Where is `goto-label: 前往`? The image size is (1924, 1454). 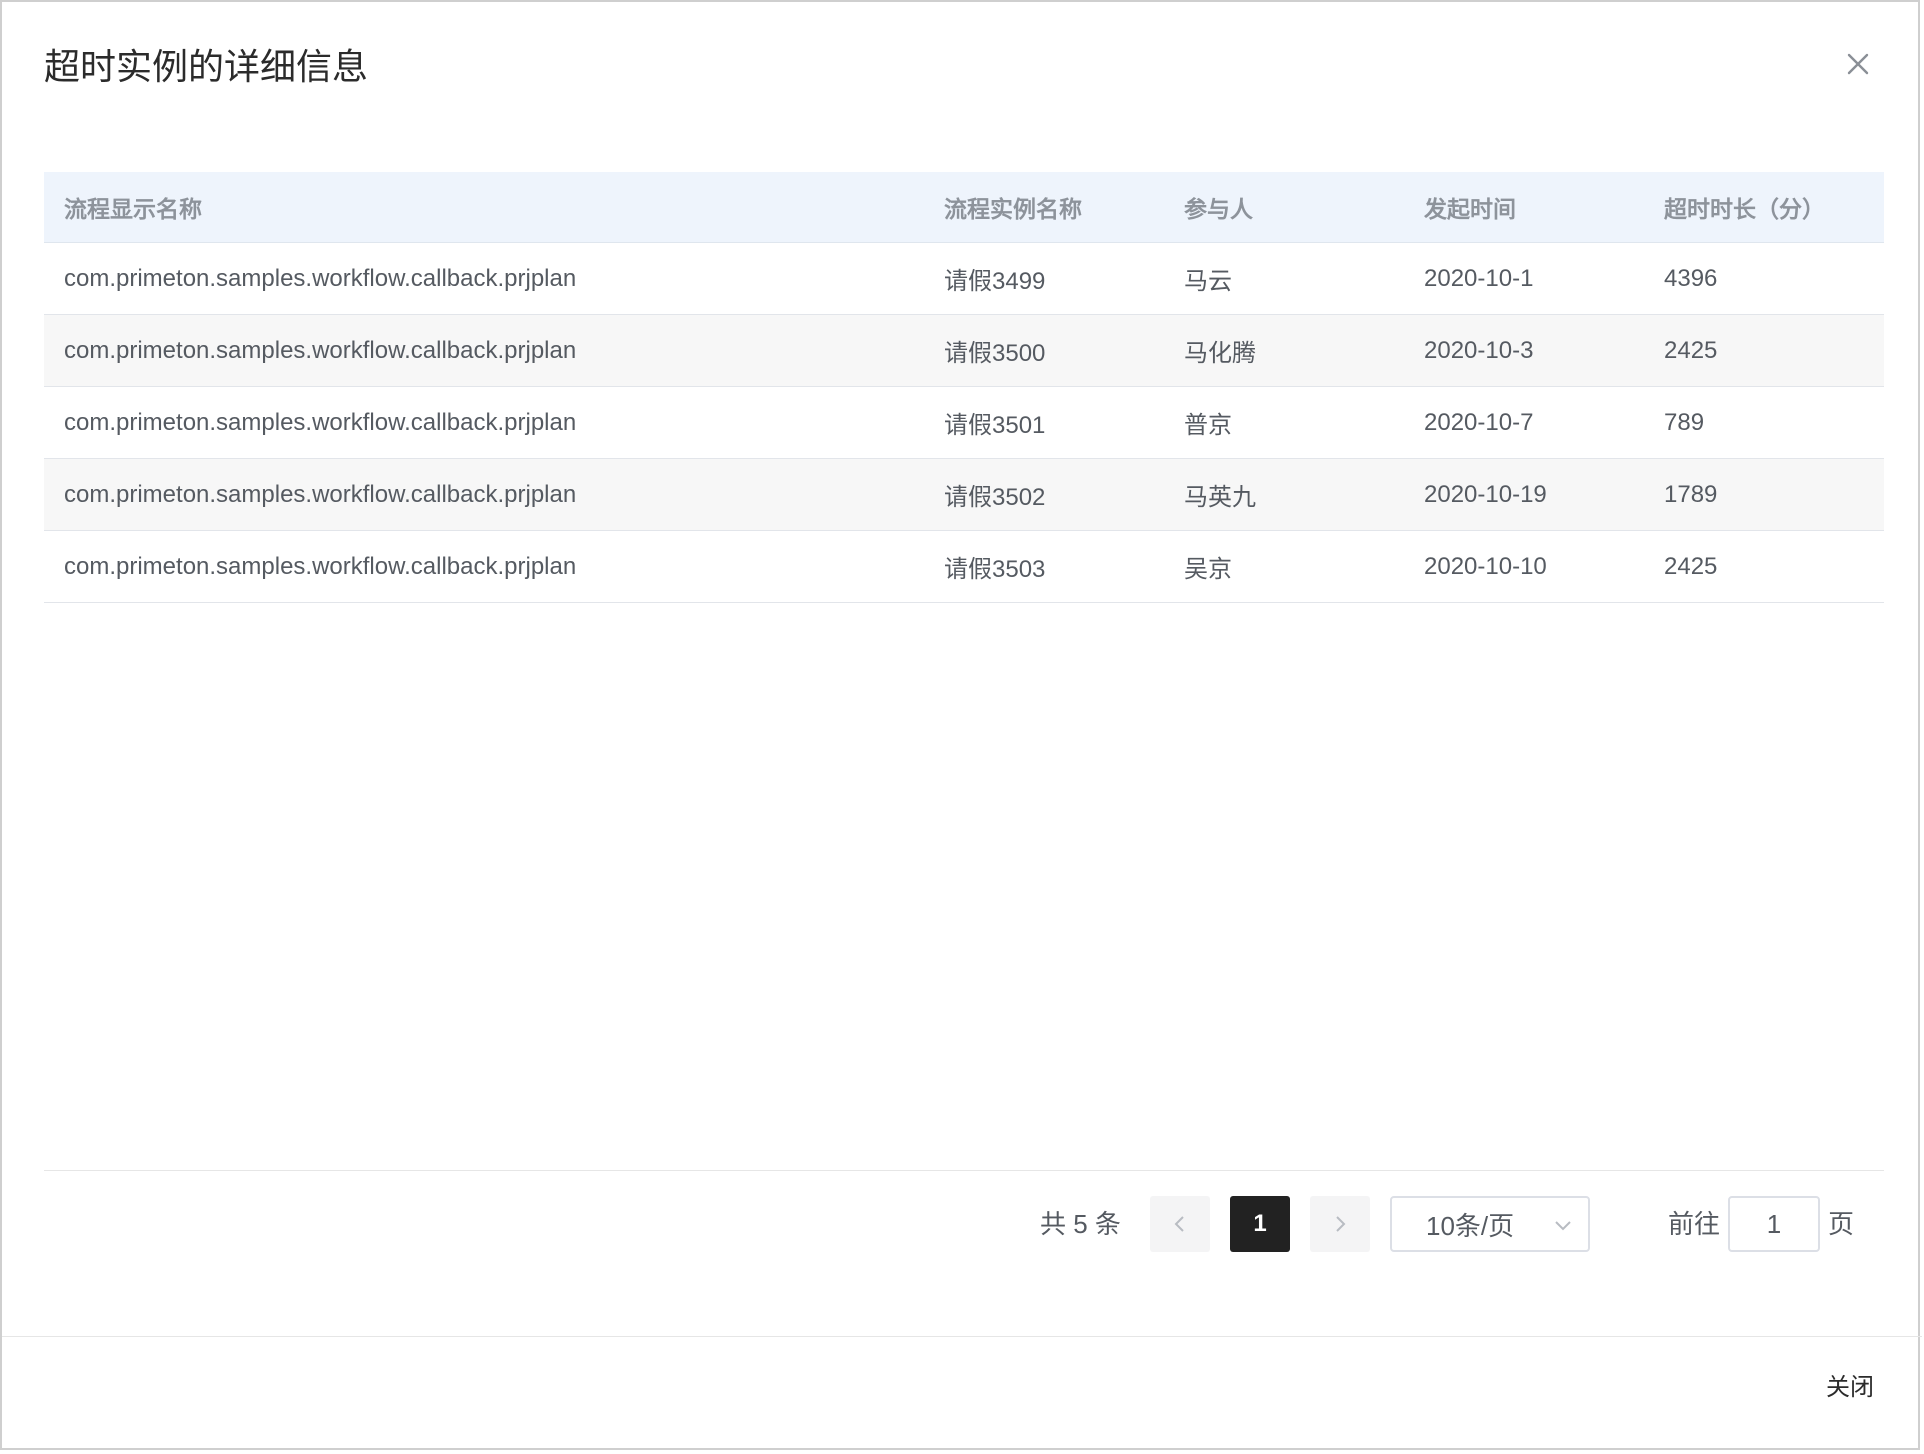 goto-label: 前往 is located at coordinates (1694, 1224).